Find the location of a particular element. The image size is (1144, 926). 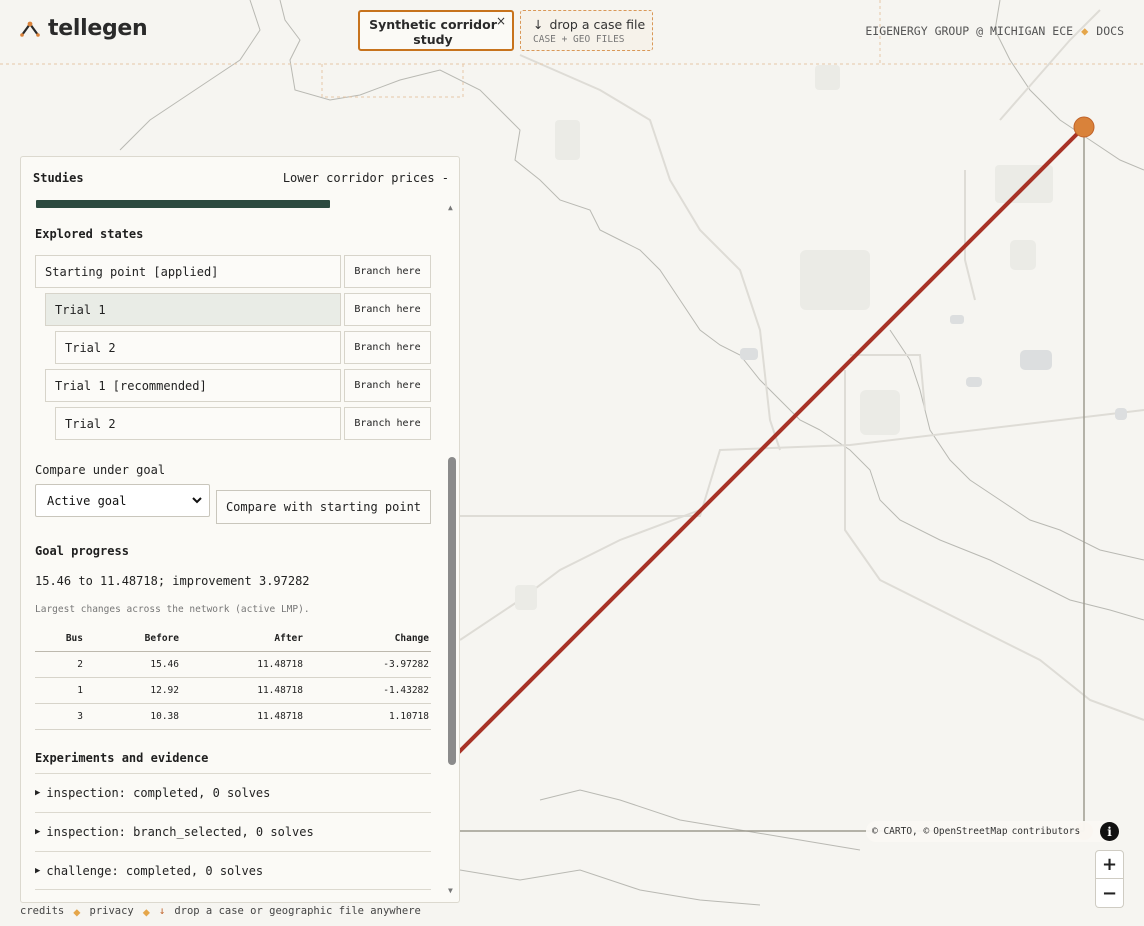

scroll-up-icon: ▲ is located at coordinates (450, 207).